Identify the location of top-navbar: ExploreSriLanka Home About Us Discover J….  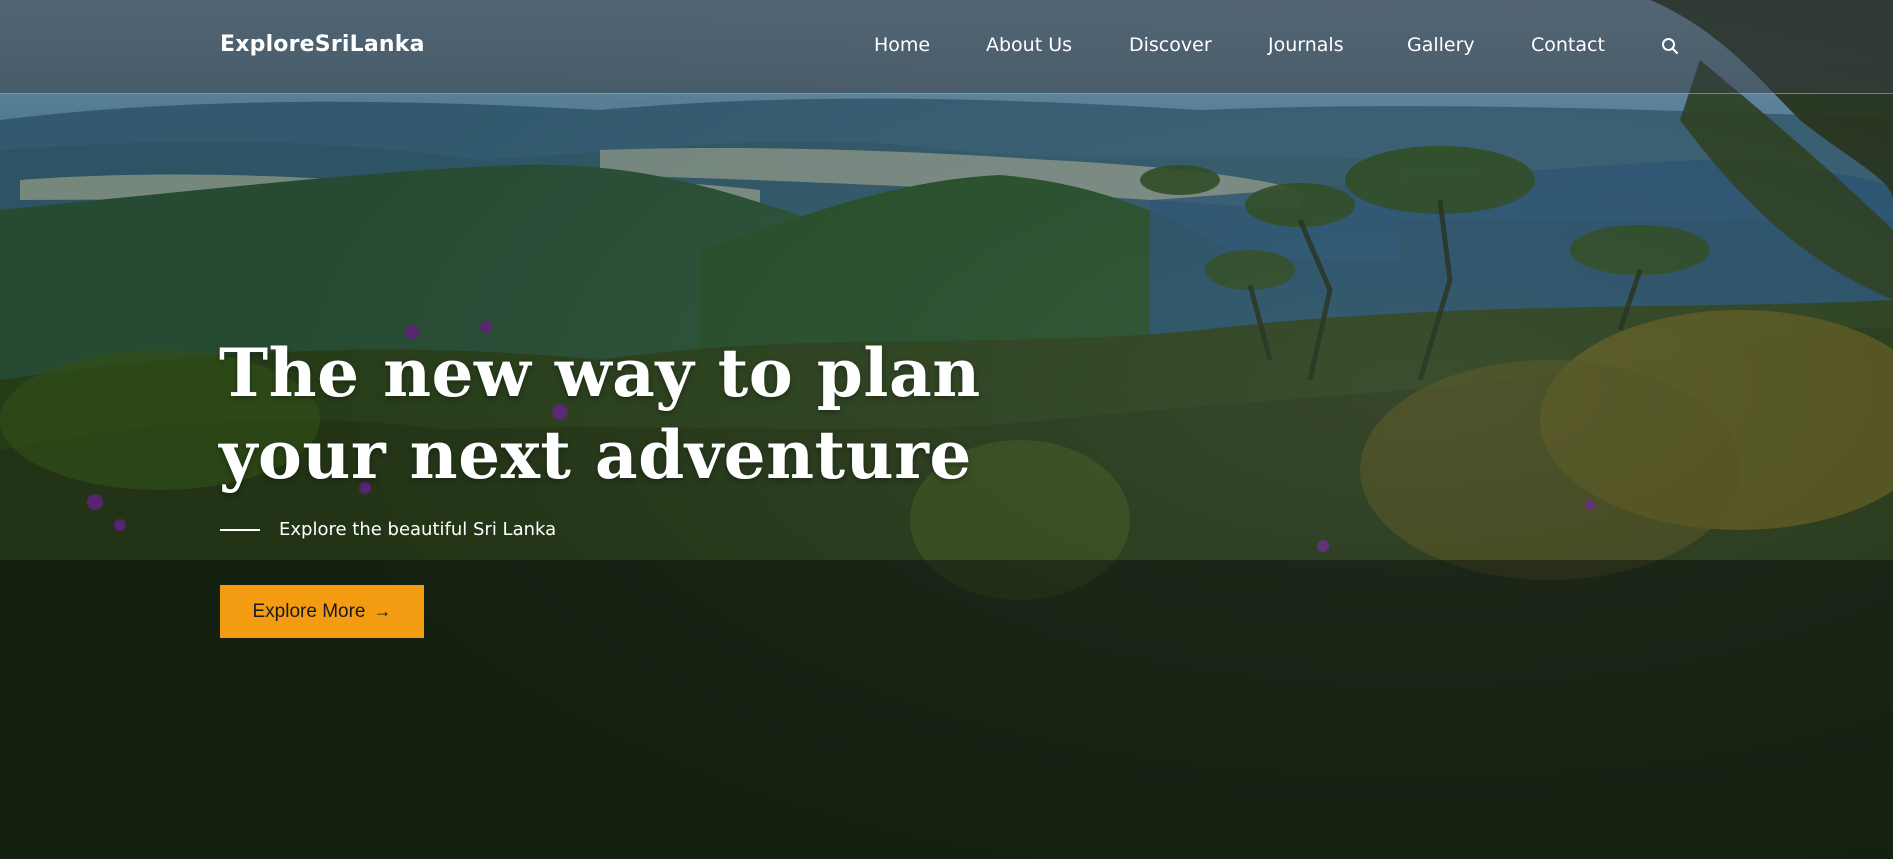
(946, 47).